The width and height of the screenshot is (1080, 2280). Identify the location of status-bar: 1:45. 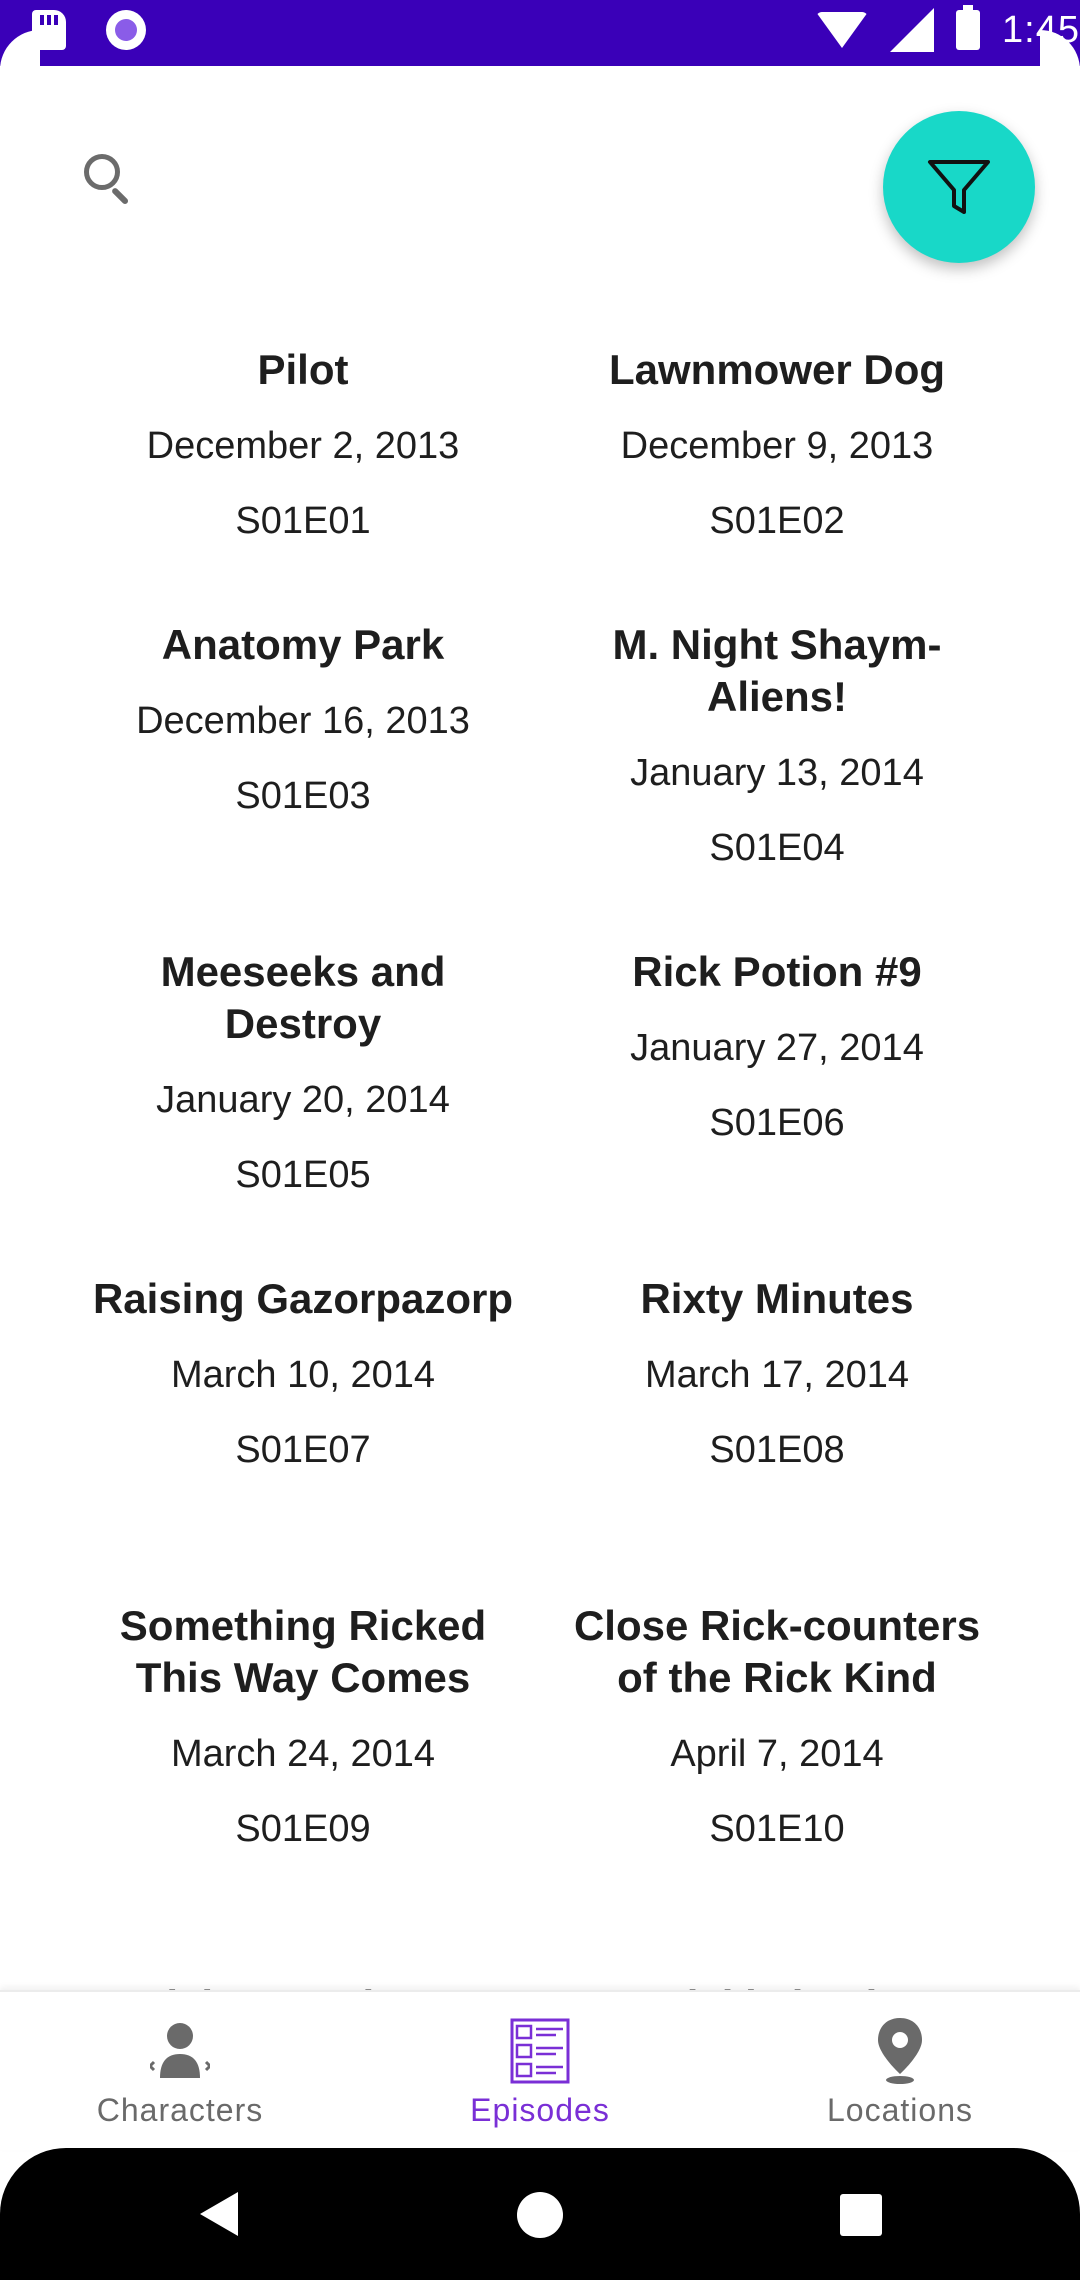
(540, 35).